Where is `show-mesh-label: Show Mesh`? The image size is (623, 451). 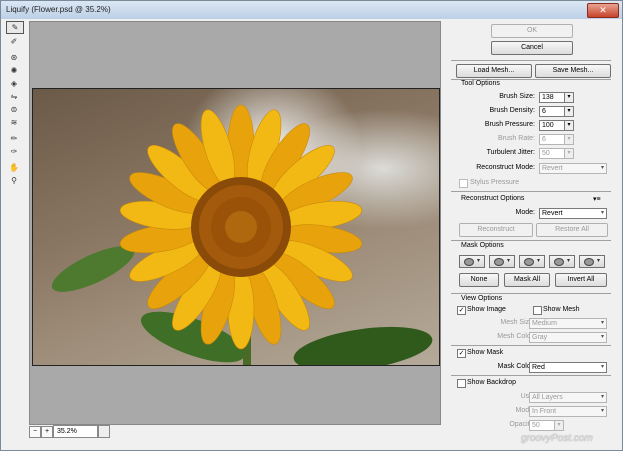 show-mesh-label: Show Mesh is located at coordinates (561, 309).